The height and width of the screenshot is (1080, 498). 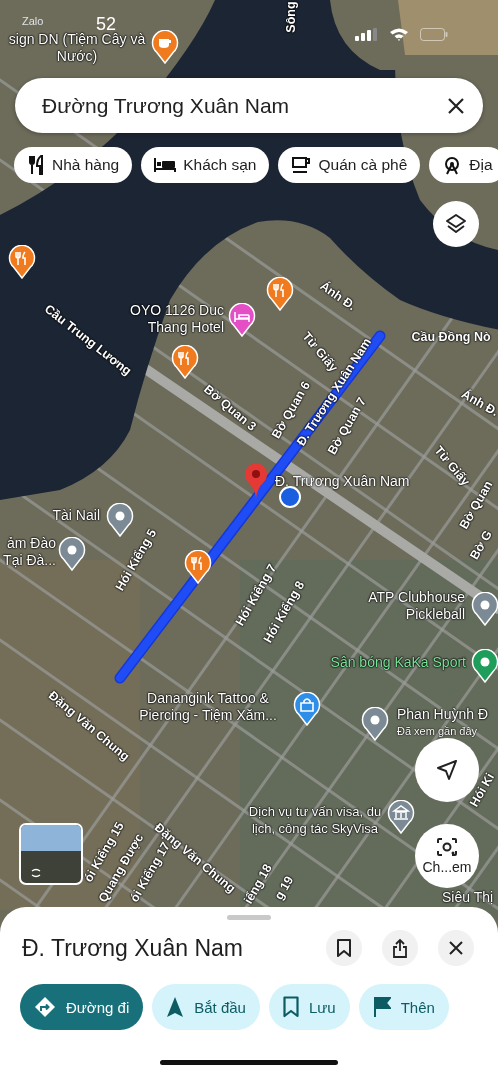 I want to click on category-chip: Nhà hàng, so click(x=73, y=165).